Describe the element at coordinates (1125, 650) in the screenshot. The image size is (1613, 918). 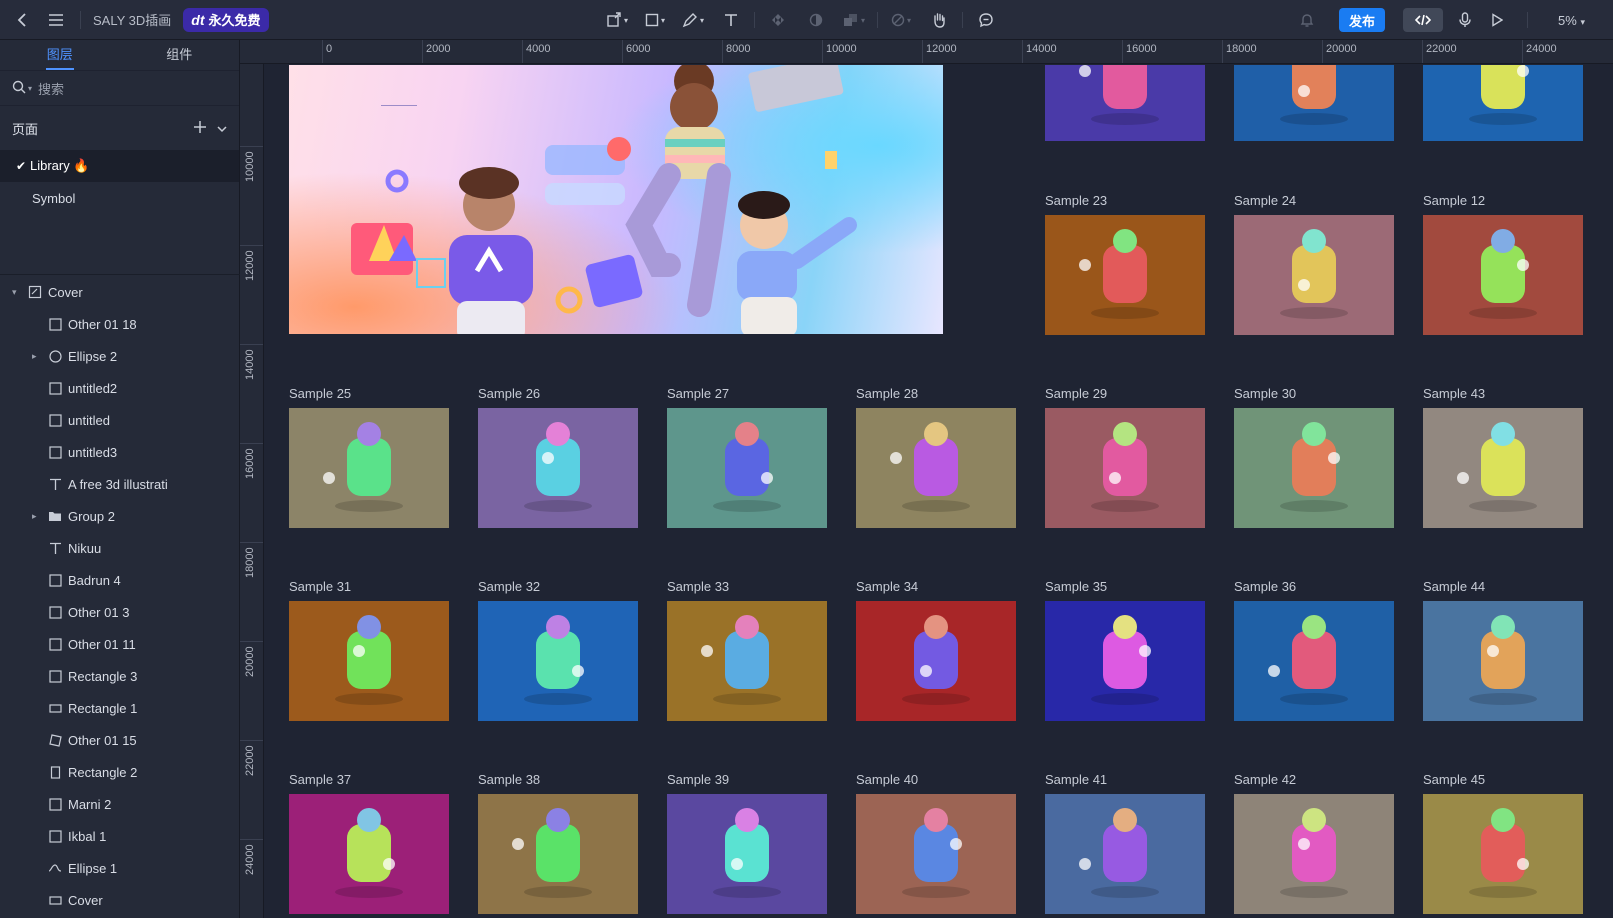
I see `sample-artboard: Sample 35` at that location.